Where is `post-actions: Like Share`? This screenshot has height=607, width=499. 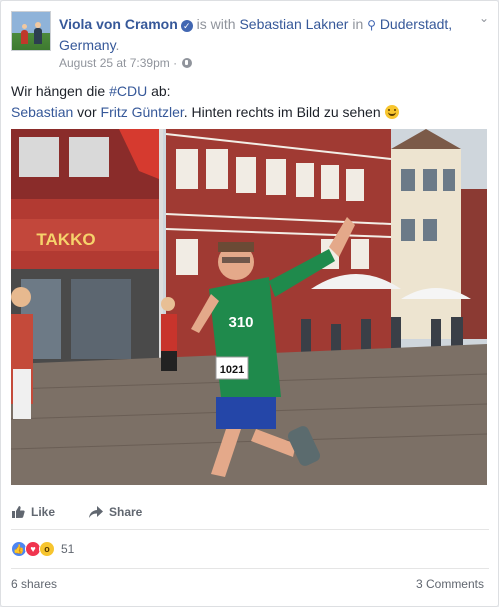
post-actions: Like Share is located at coordinates (250, 513).